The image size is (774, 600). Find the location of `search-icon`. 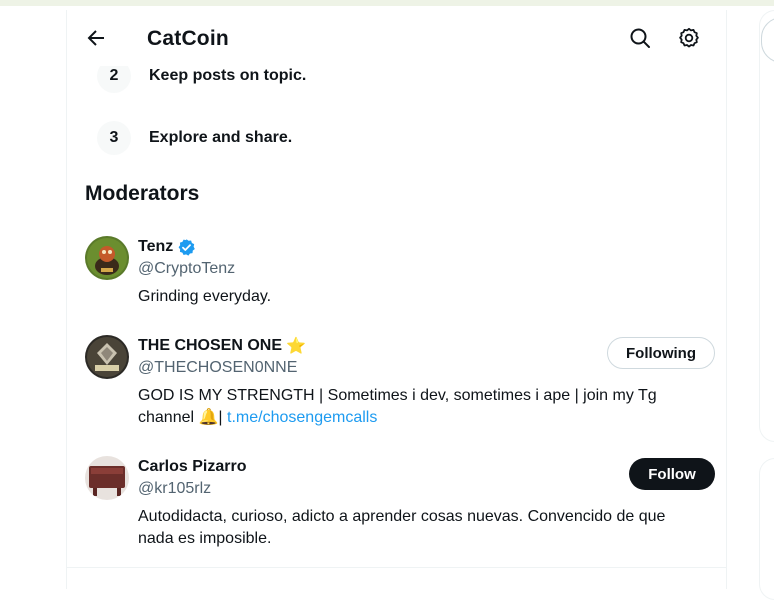

search-icon is located at coordinates (640, 38).